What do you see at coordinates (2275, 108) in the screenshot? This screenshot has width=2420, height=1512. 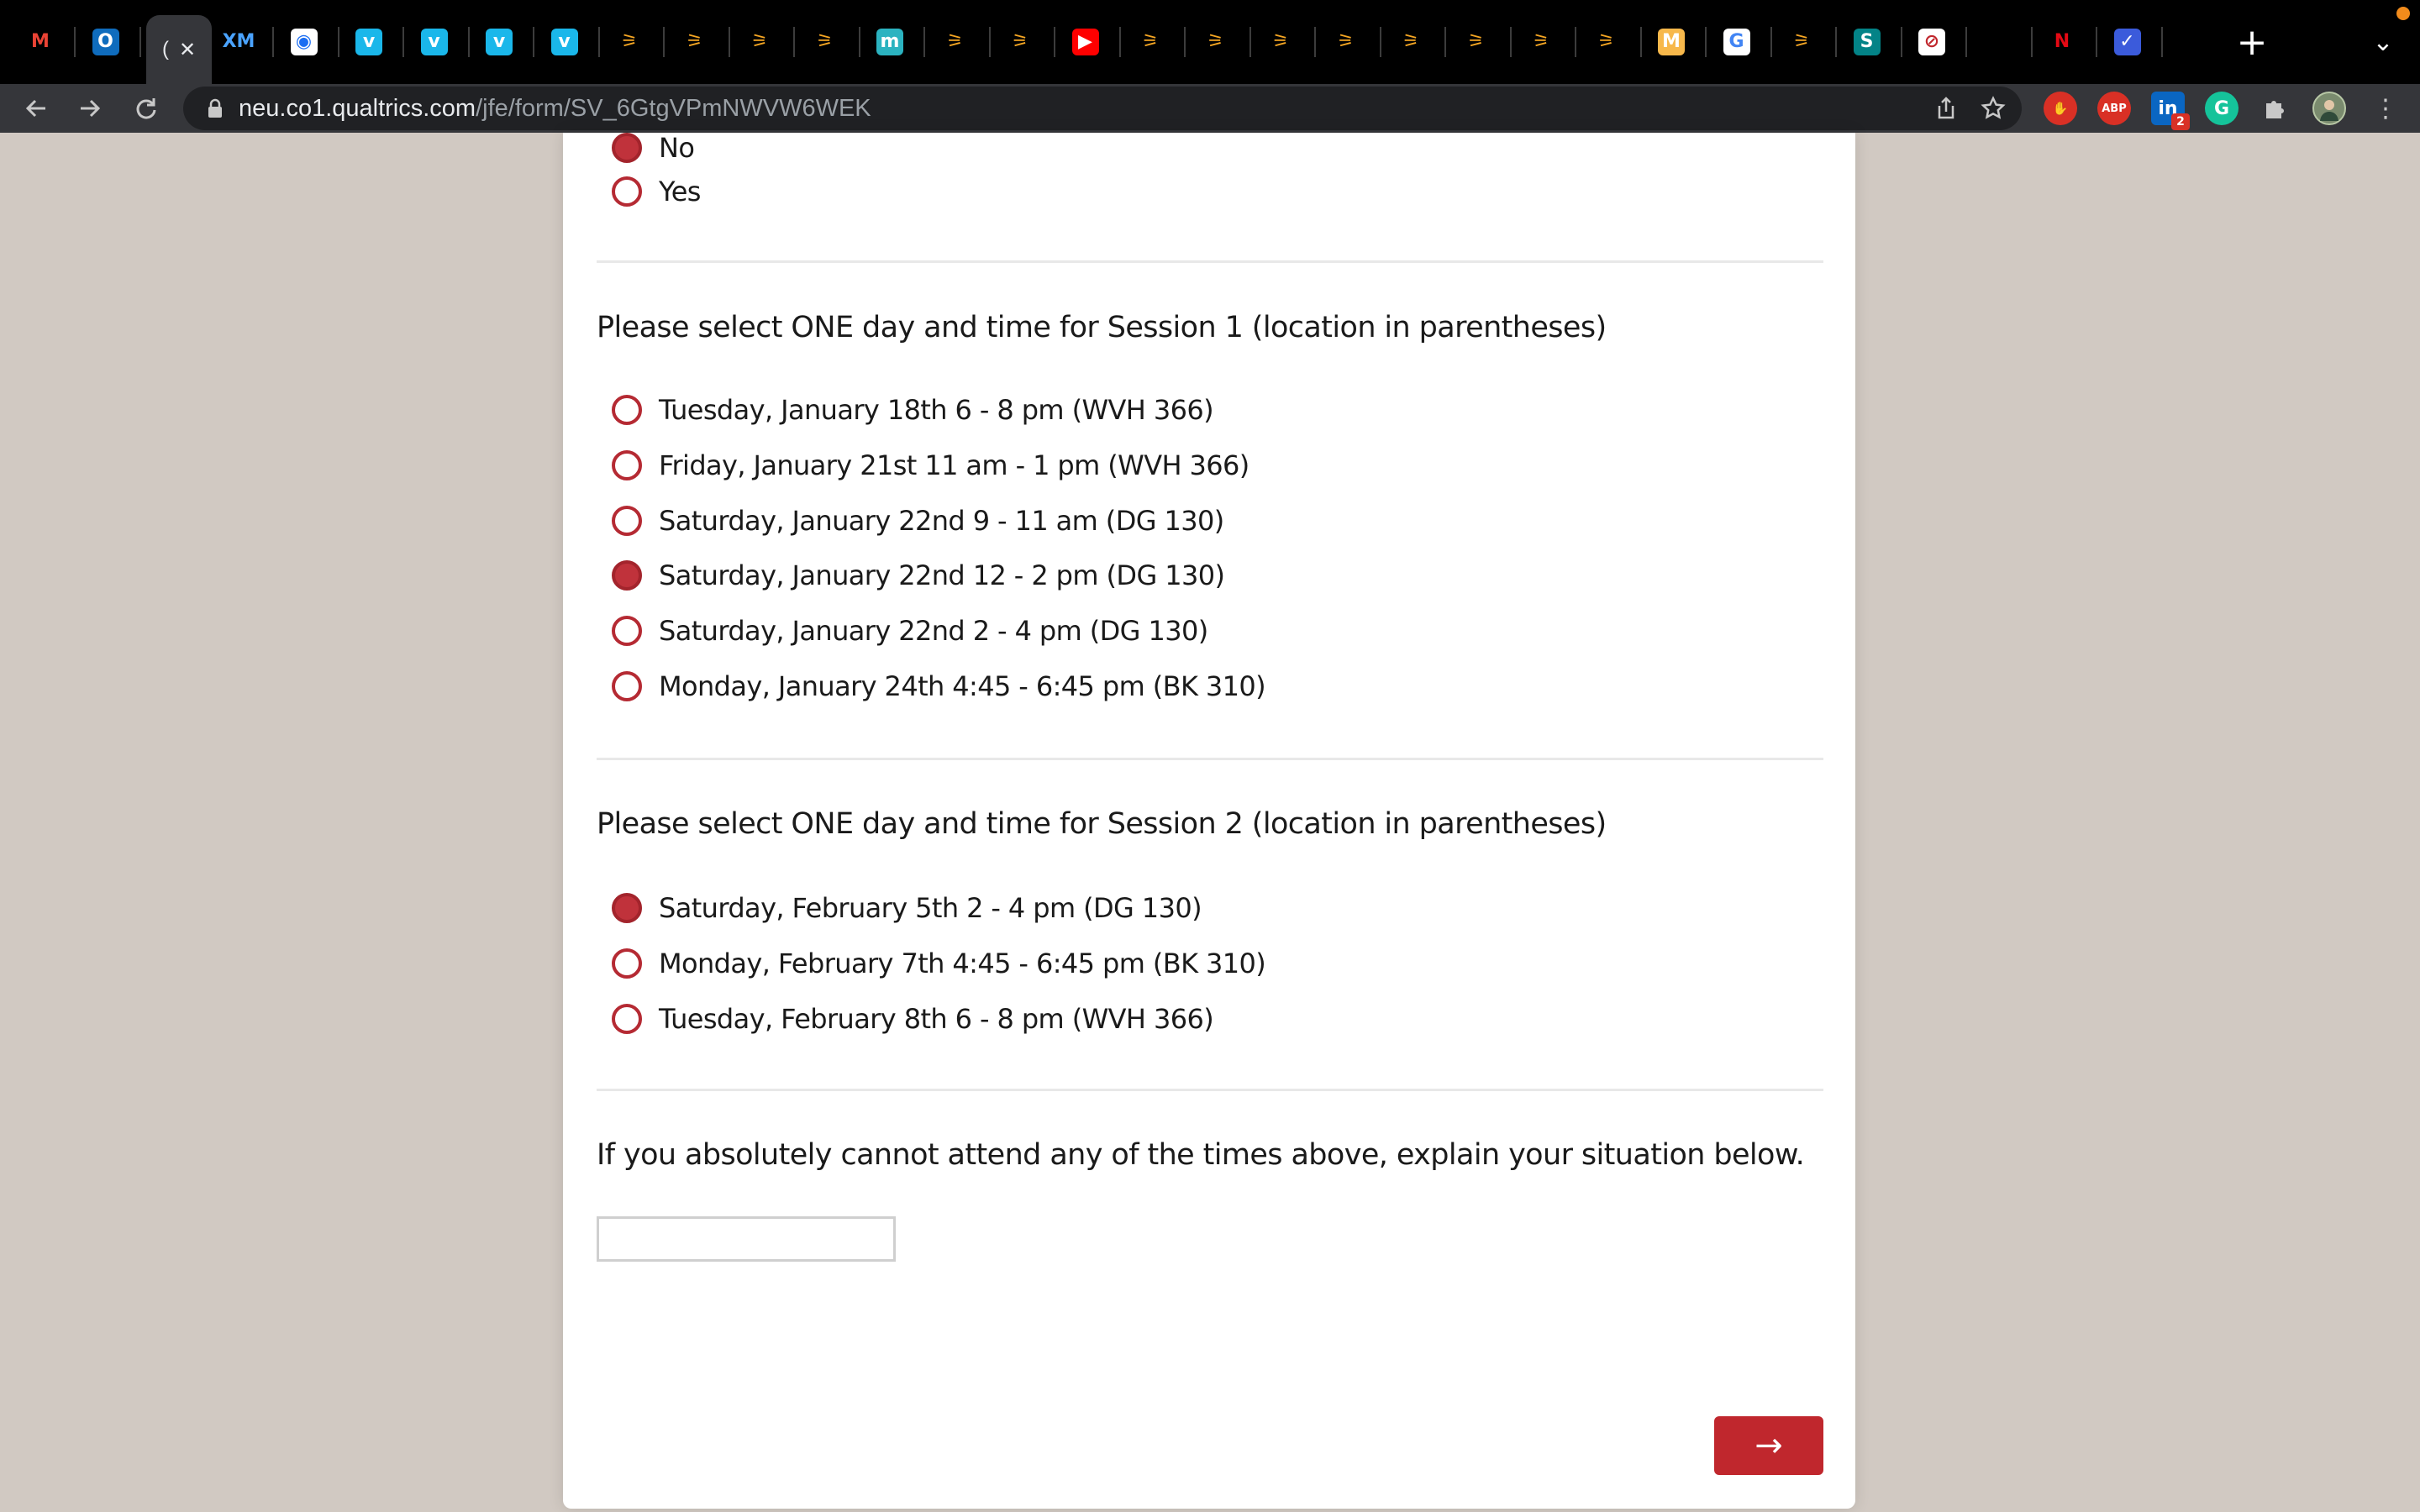 I see `extensions-puzzle-icon` at bounding box center [2275, 108].